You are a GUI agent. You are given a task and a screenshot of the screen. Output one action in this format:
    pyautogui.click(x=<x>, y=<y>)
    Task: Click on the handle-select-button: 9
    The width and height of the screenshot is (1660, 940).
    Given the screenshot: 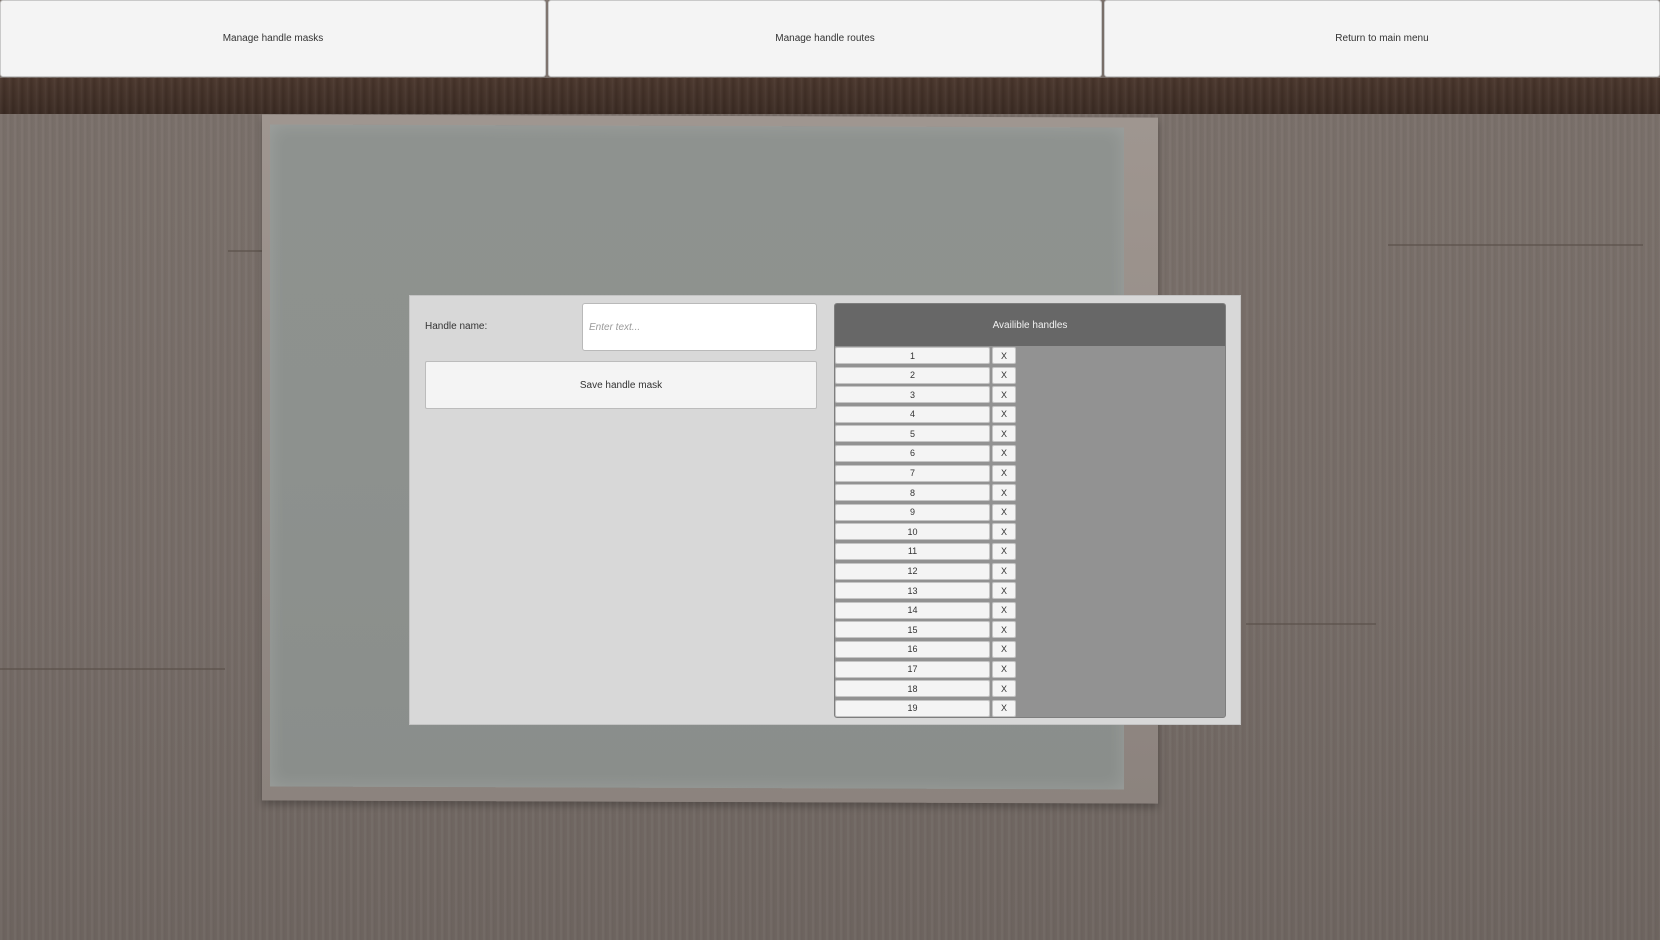 What is the action you would take?
    pyautogui.click(x=912, y=512)
    